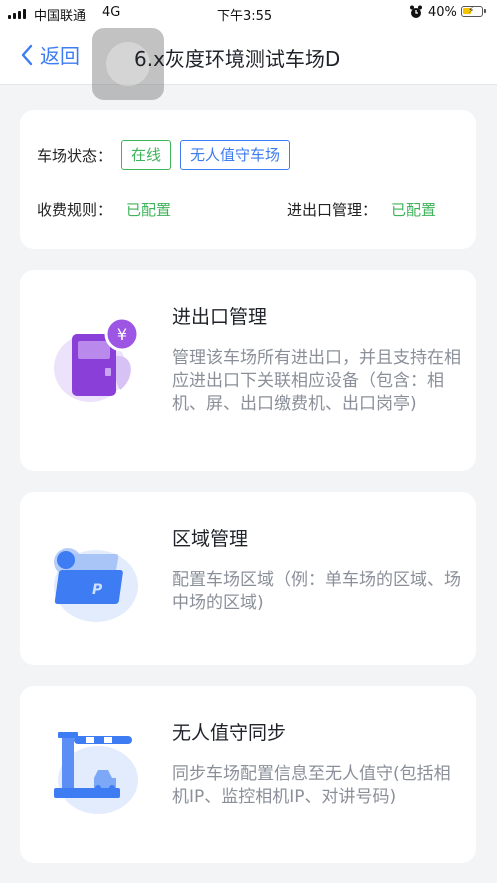 The image size is (497, 883). Describe the element at coordinates (27, 54) in the screenshot. I see `chevron-left-icon` at that location.